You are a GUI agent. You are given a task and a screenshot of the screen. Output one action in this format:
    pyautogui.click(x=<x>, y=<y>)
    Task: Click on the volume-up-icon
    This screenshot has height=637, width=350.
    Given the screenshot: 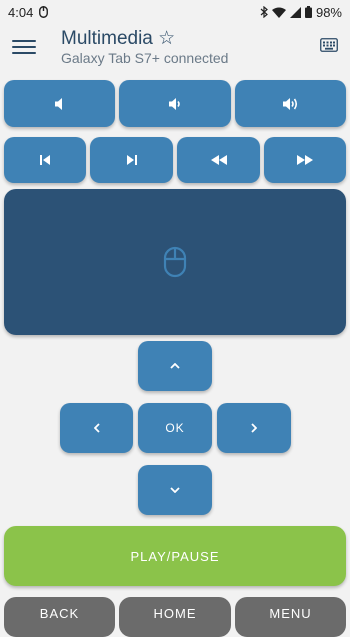 What is the action you would take?
    pyautogui.click(x=290, y=103)
    